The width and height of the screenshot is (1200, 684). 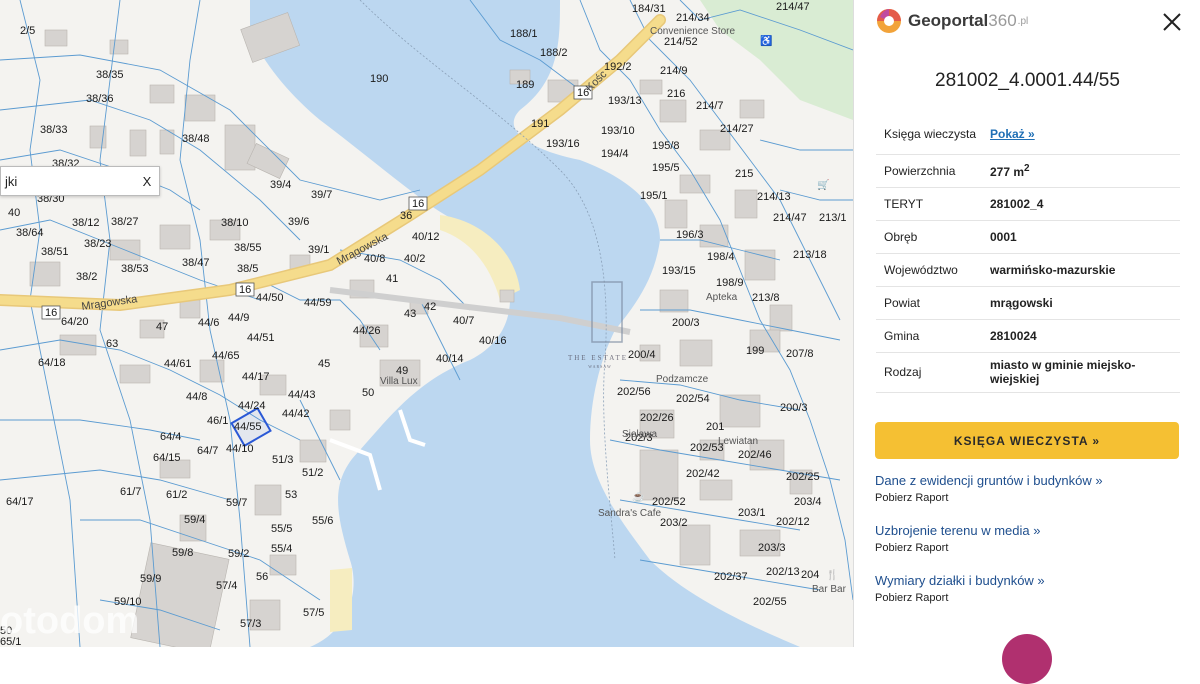 What do you see at coordinates (674, 523) in the screenshot?
I see `parcel-label: 203/2` at bounding box center [674, 523].